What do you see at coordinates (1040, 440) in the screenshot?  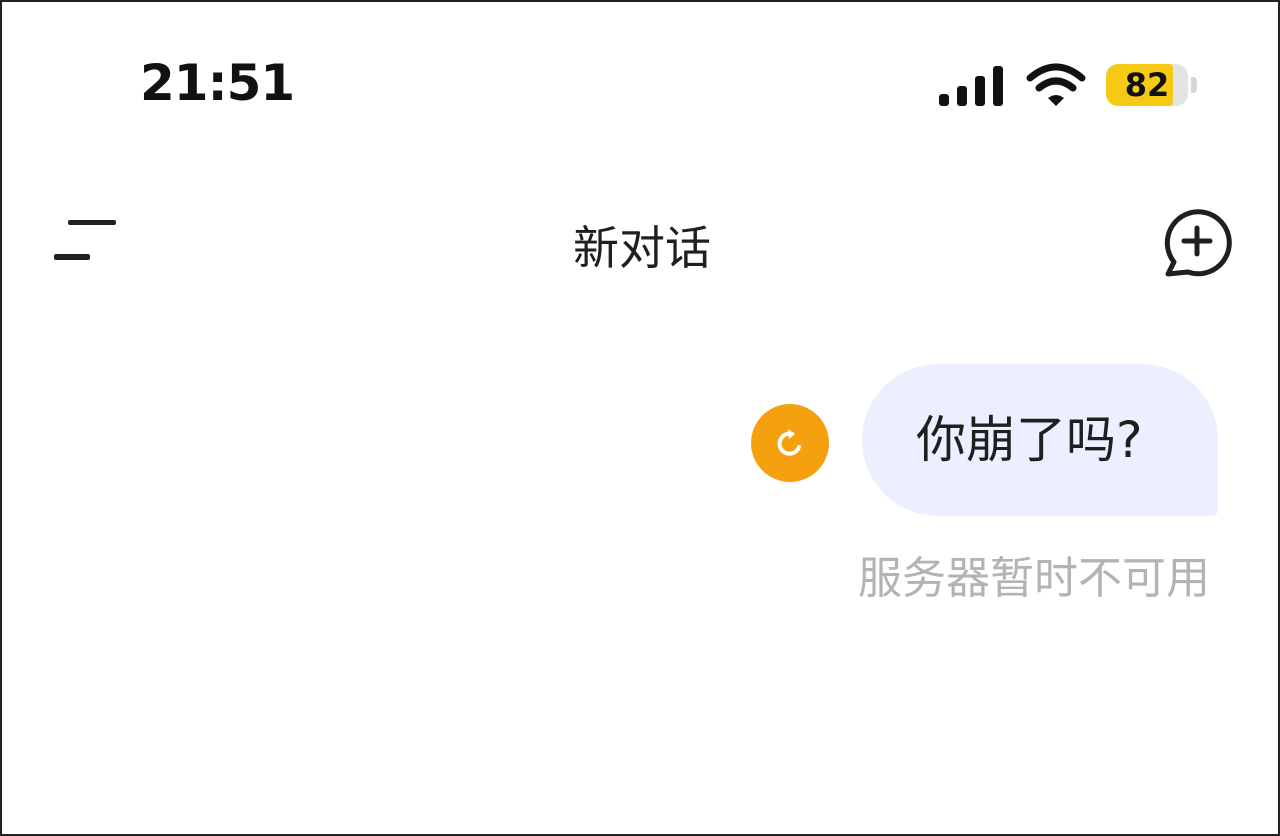 I see `user-message-bubble: 你崩了吗?` at bounding box center [1040, 440].